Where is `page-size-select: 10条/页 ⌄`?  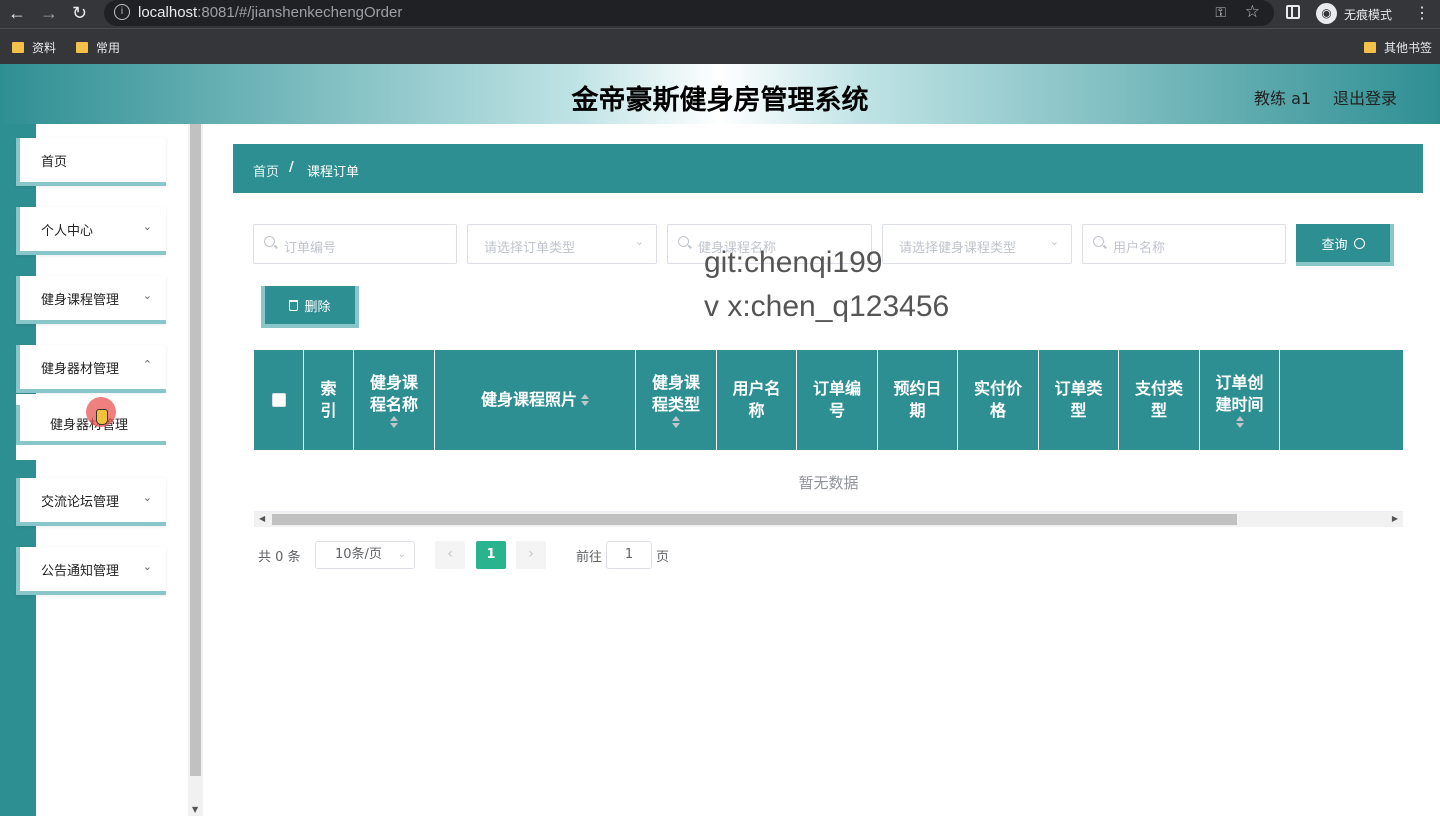 page-size-select: 10条/页 ⌄ is located at coordinates (365, 555).